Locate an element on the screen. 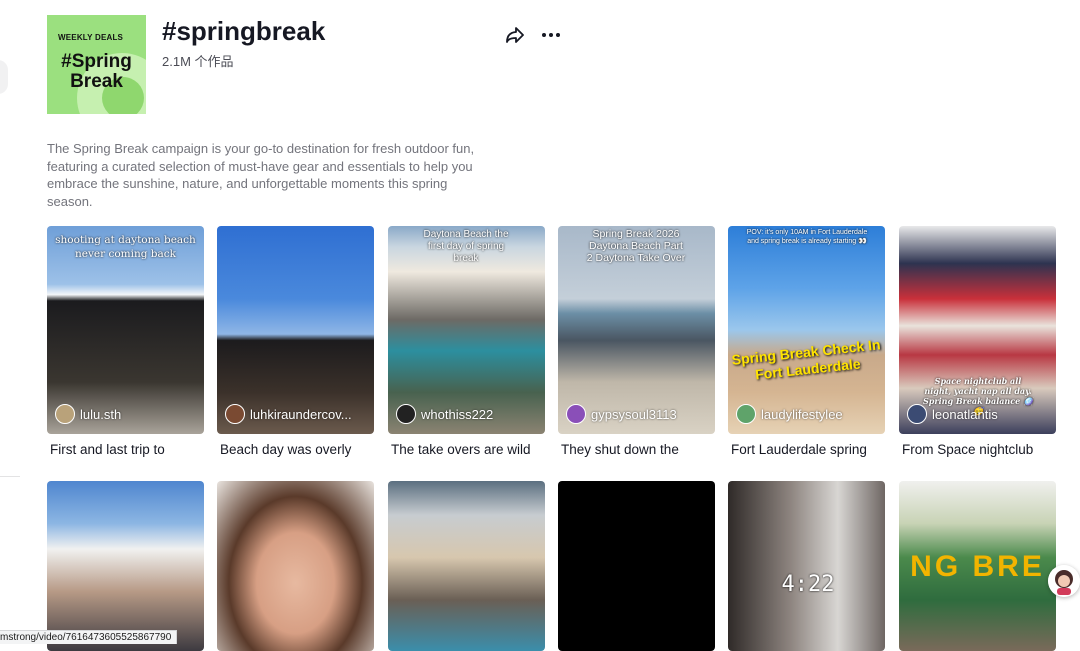  share-icon is located at coordinates (515, 35).